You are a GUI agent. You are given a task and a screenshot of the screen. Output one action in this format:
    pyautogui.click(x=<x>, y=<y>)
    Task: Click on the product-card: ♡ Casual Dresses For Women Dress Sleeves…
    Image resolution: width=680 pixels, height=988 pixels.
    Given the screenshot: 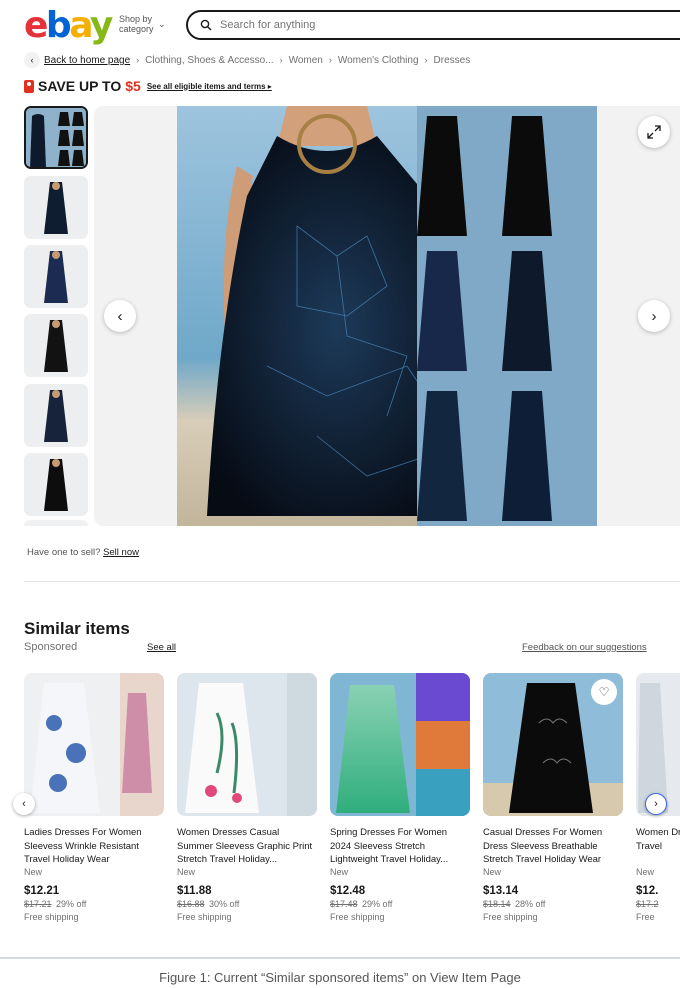 What is the action you would take?
    pyautogui.click(x=553, y=798)
    